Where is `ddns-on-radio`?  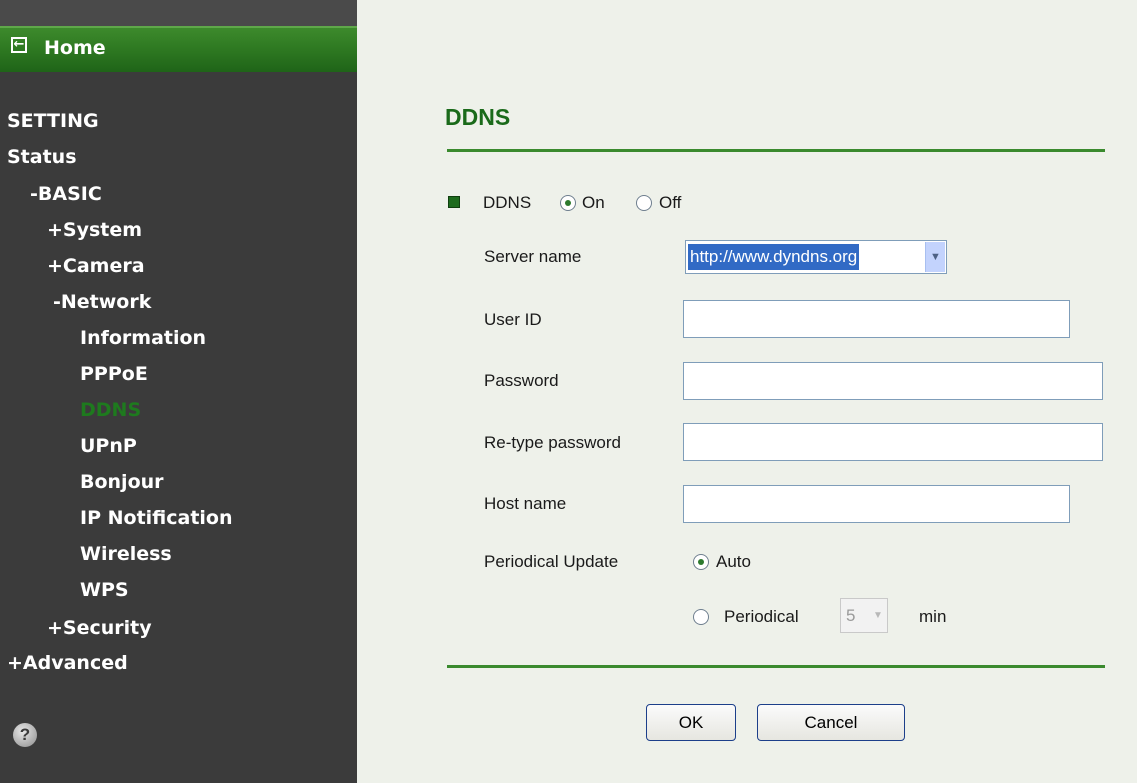
ddns-on-radio is located at coordinates (568, 203).